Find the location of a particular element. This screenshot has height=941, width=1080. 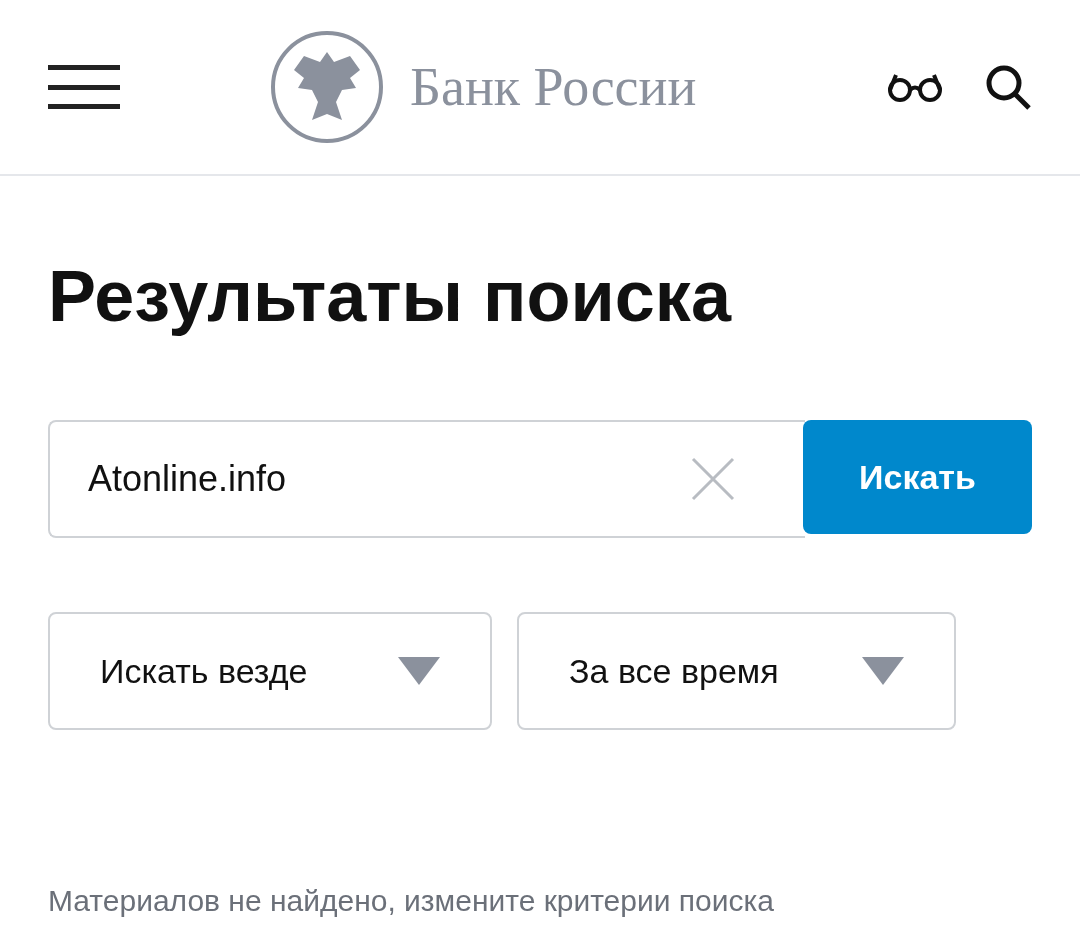

search-icon is located at coordinates (1008, 87).